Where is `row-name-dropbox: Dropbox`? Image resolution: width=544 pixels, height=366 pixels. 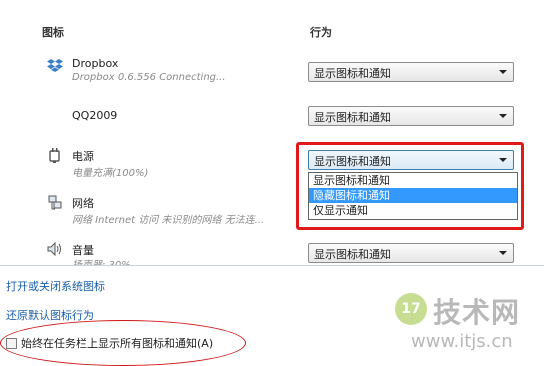
row-name-dropbox: Dropbox is located at coordinates (95, 63).